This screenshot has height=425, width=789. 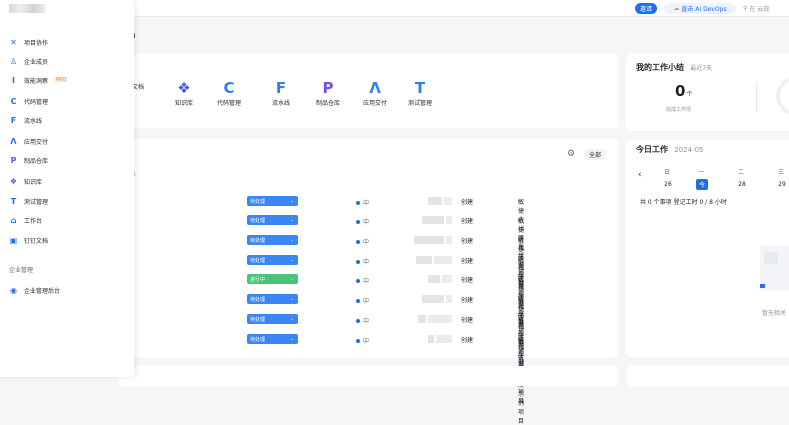 I want to click on summary-header: 我的工作小结 最近7天, so click(x=674, y=67).